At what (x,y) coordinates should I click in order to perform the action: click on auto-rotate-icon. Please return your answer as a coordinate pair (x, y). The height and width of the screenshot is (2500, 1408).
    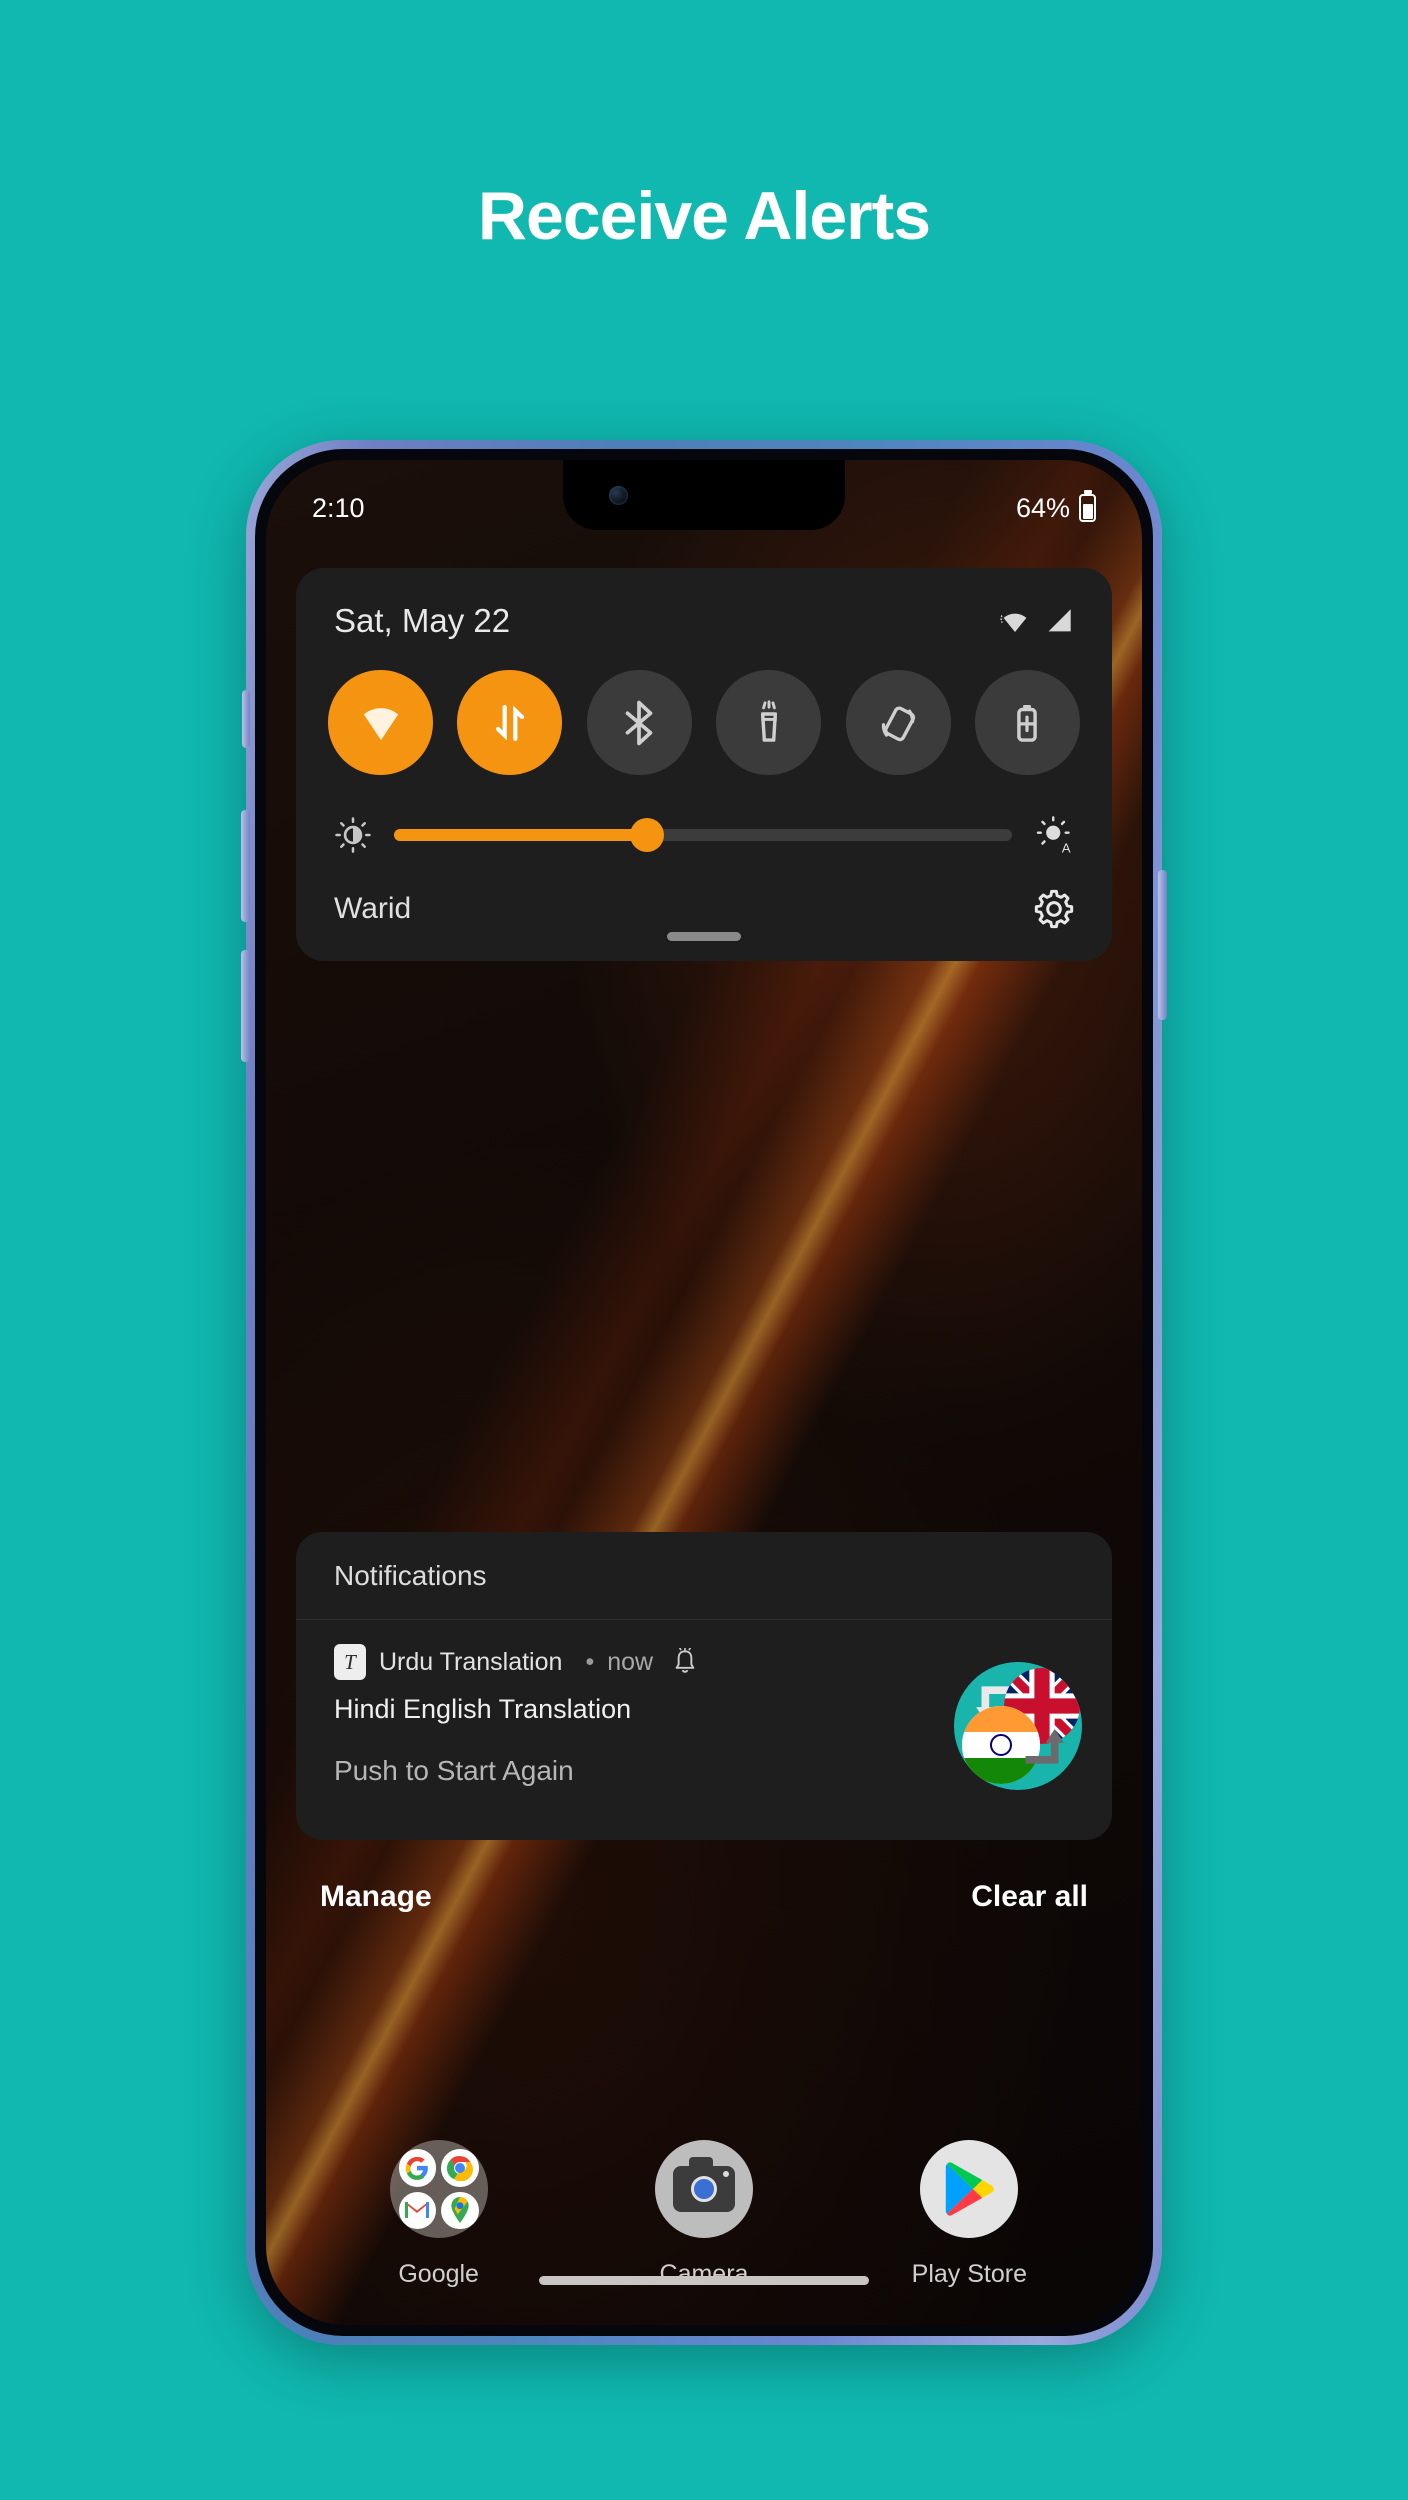
    Looking at the image, I should click on (898, 723).